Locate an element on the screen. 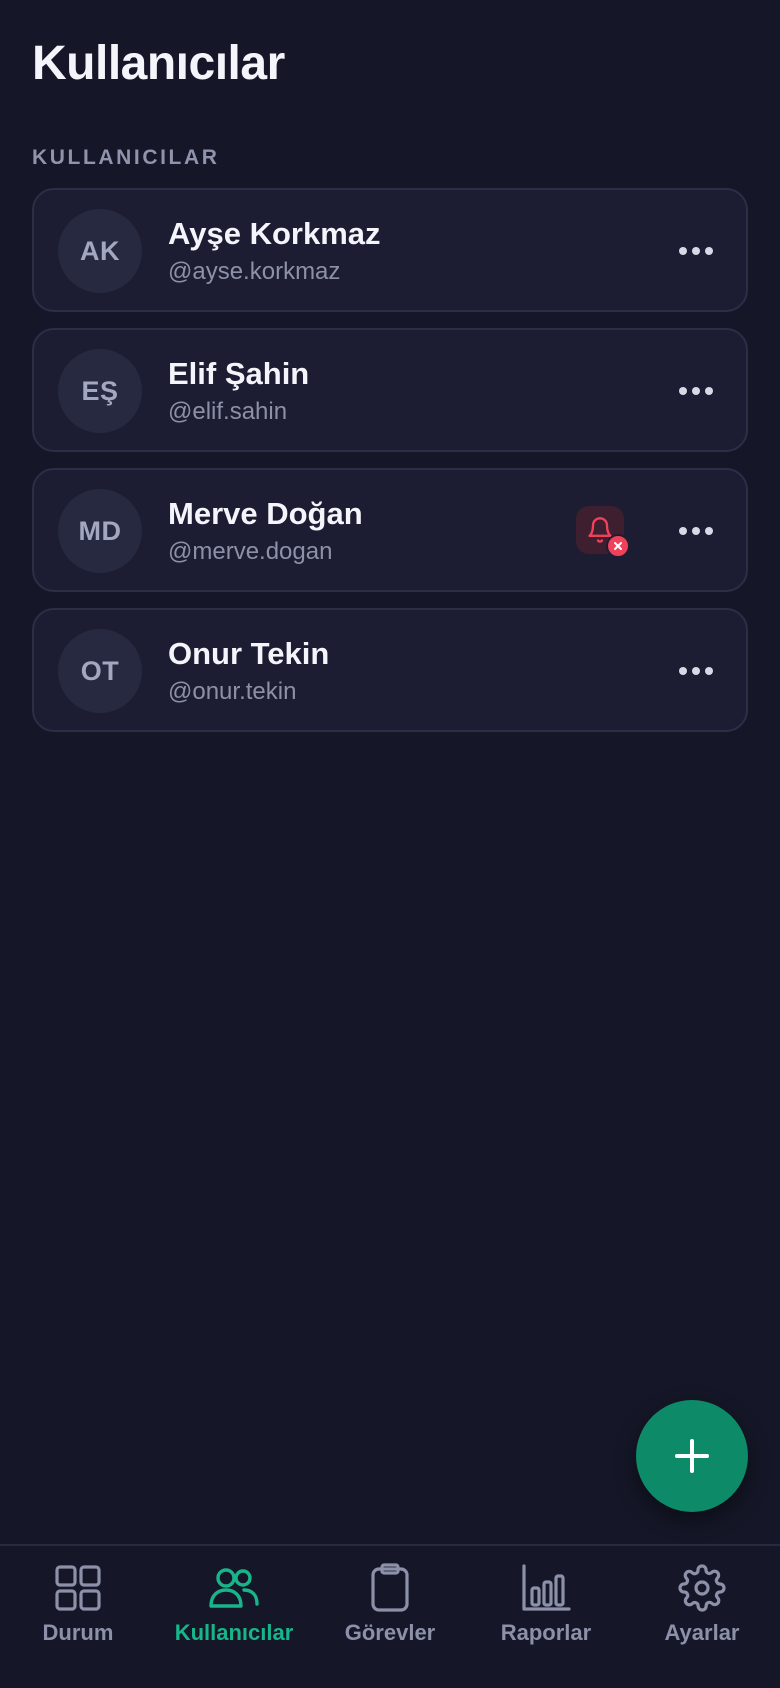 The width and height of the screenshot is (780, 1688). avatar: AK is located at coordinates (100, 251).